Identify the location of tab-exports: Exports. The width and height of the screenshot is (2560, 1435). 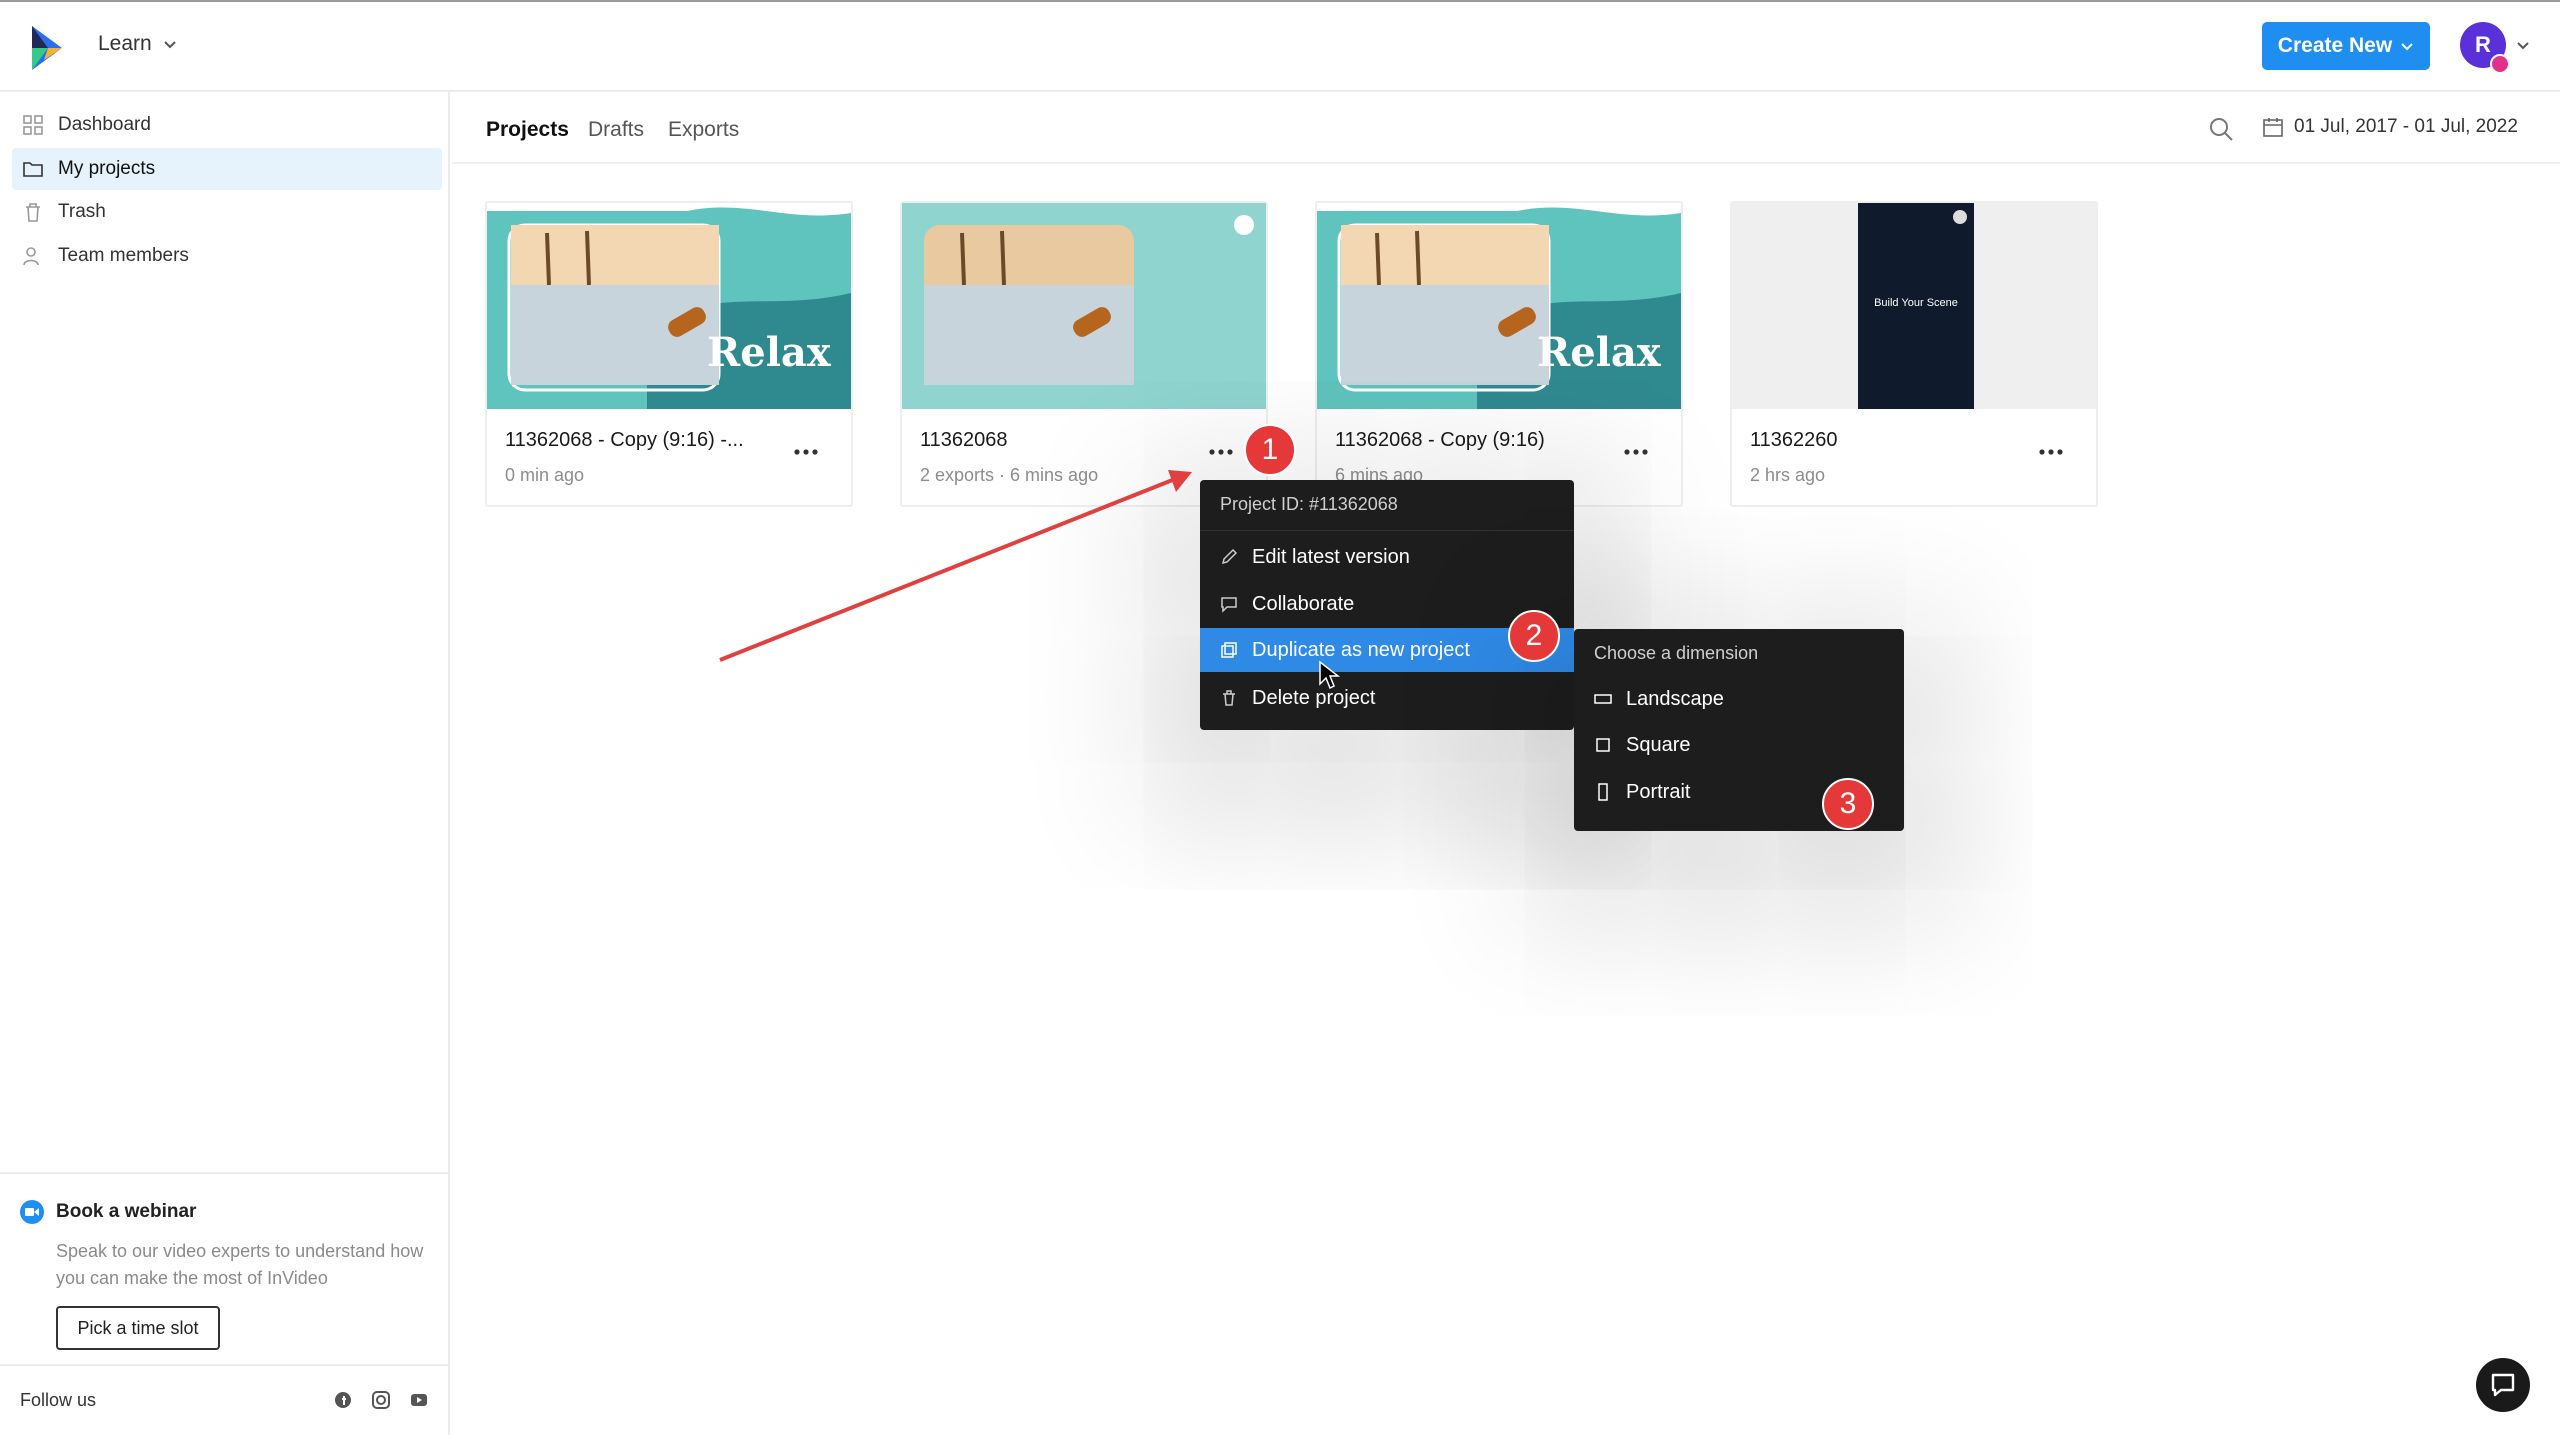
(703, 130).